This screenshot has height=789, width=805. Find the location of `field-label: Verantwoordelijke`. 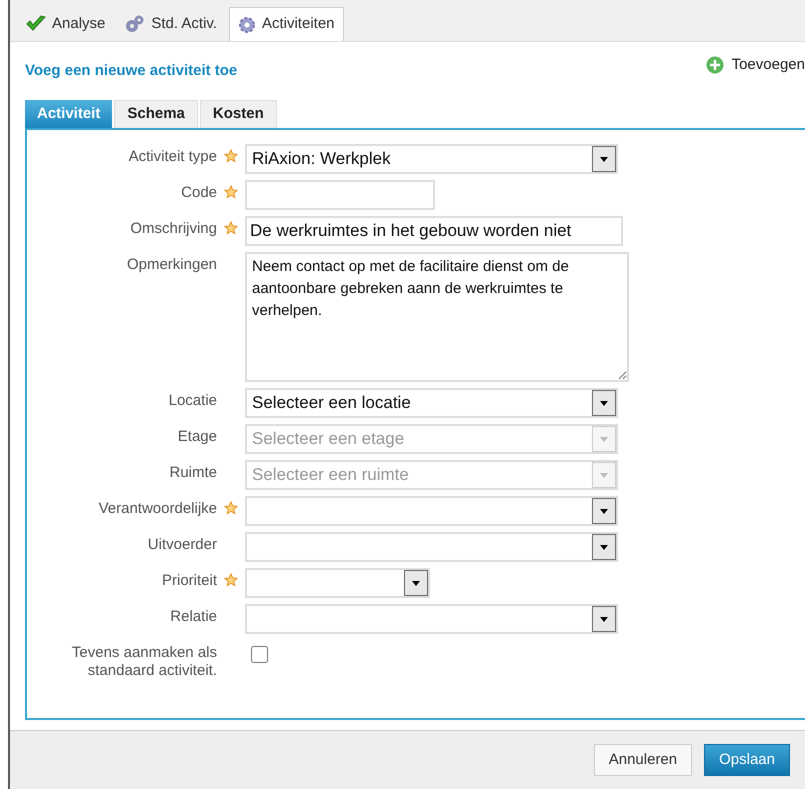

field-label: Verantwoordelijke is located at coordinates (157, 508).